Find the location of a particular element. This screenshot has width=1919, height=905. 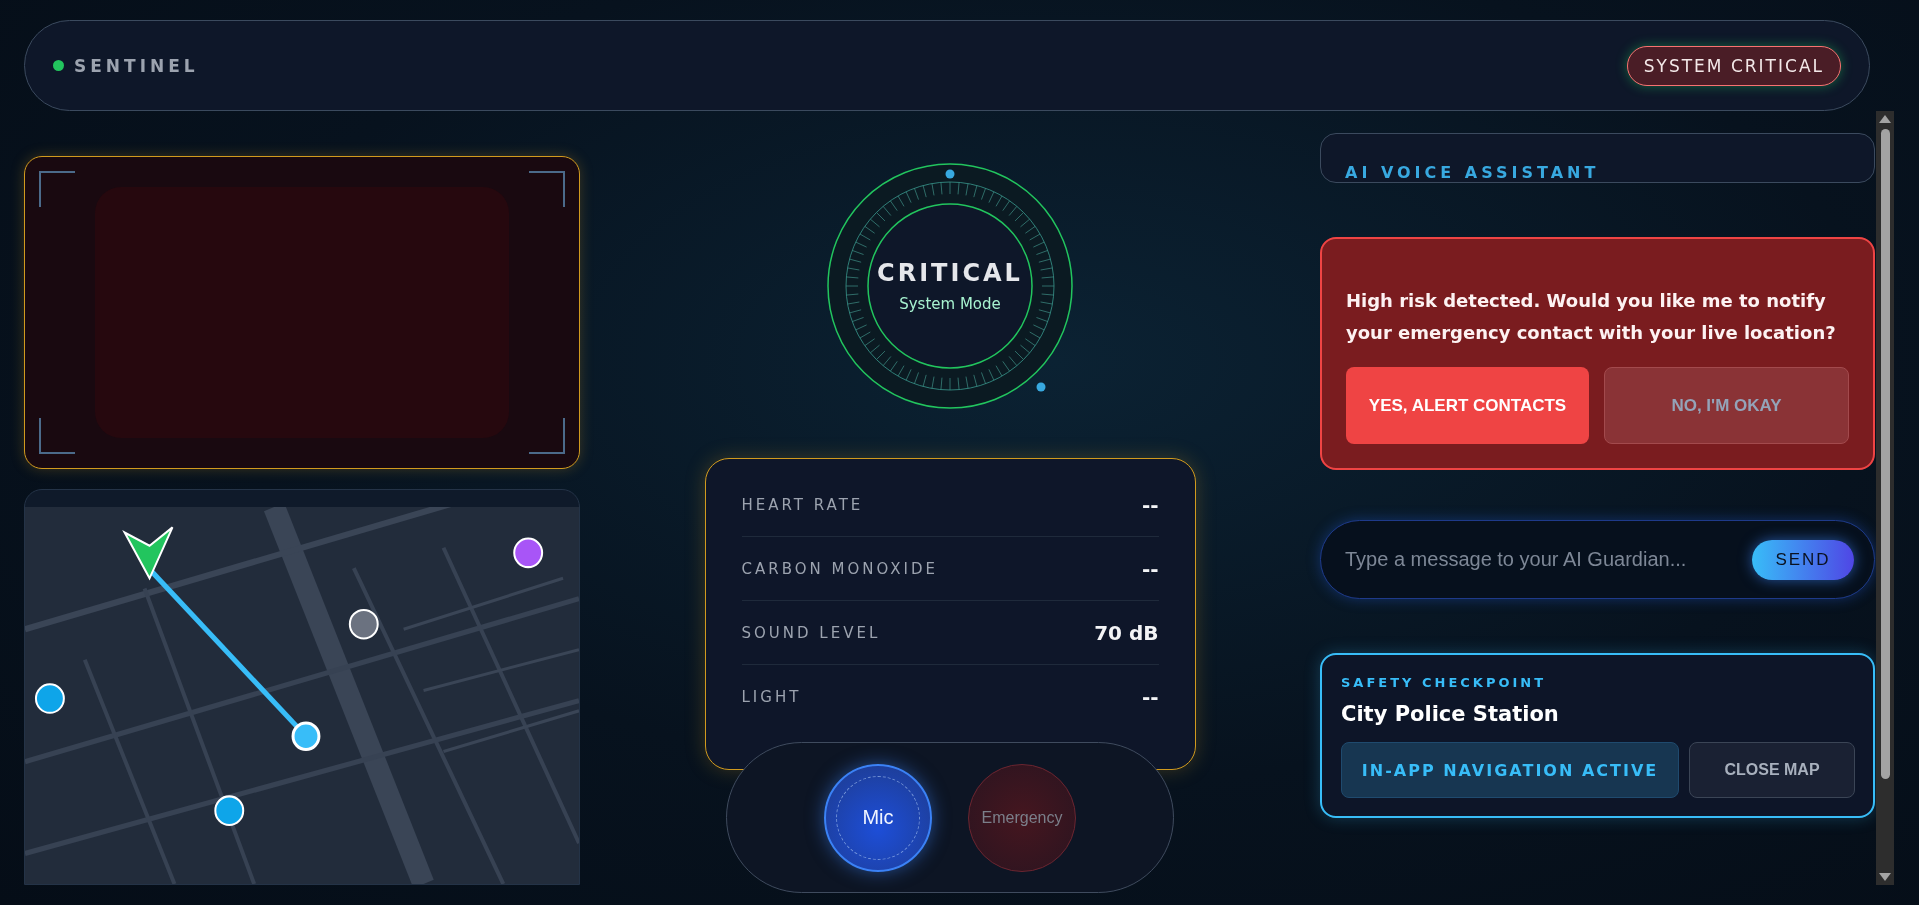

sensor-label: SOUND LEVEL is located at coordinates (811, 632).